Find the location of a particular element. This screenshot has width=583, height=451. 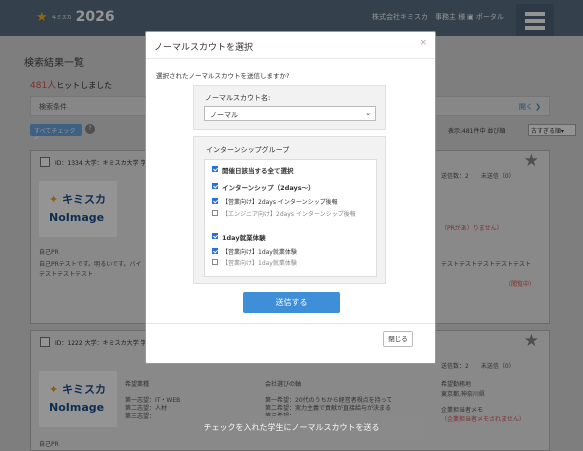

close-button: 閉じる is located at coordinates (398, 339).